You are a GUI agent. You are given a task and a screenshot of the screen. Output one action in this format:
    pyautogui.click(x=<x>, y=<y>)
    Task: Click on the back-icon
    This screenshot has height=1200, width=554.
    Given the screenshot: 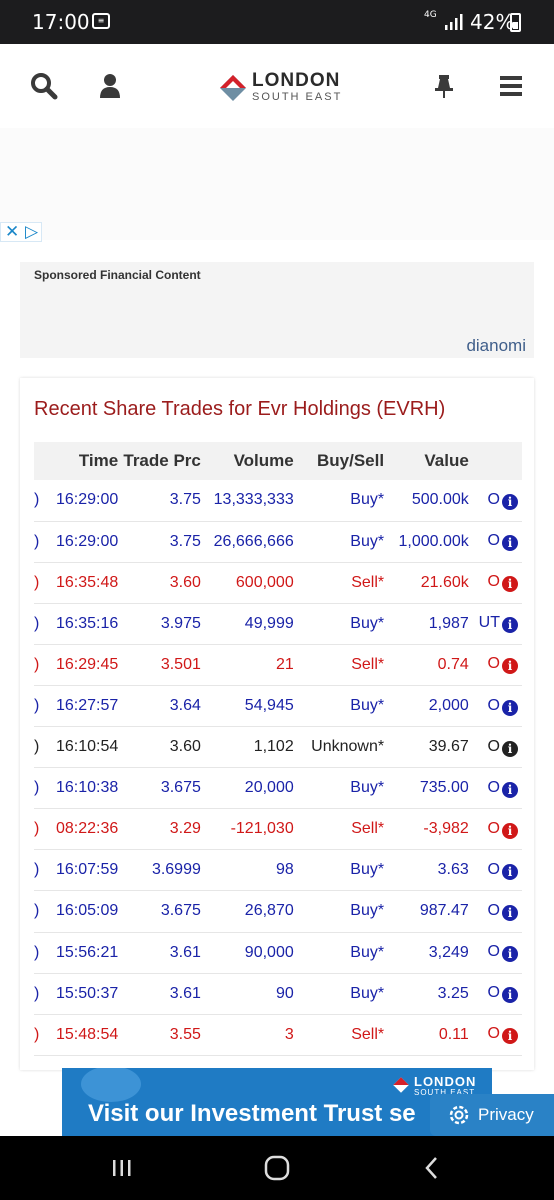 What is the action you would take?
    pyautogui.click(x=432, y=1168)
    